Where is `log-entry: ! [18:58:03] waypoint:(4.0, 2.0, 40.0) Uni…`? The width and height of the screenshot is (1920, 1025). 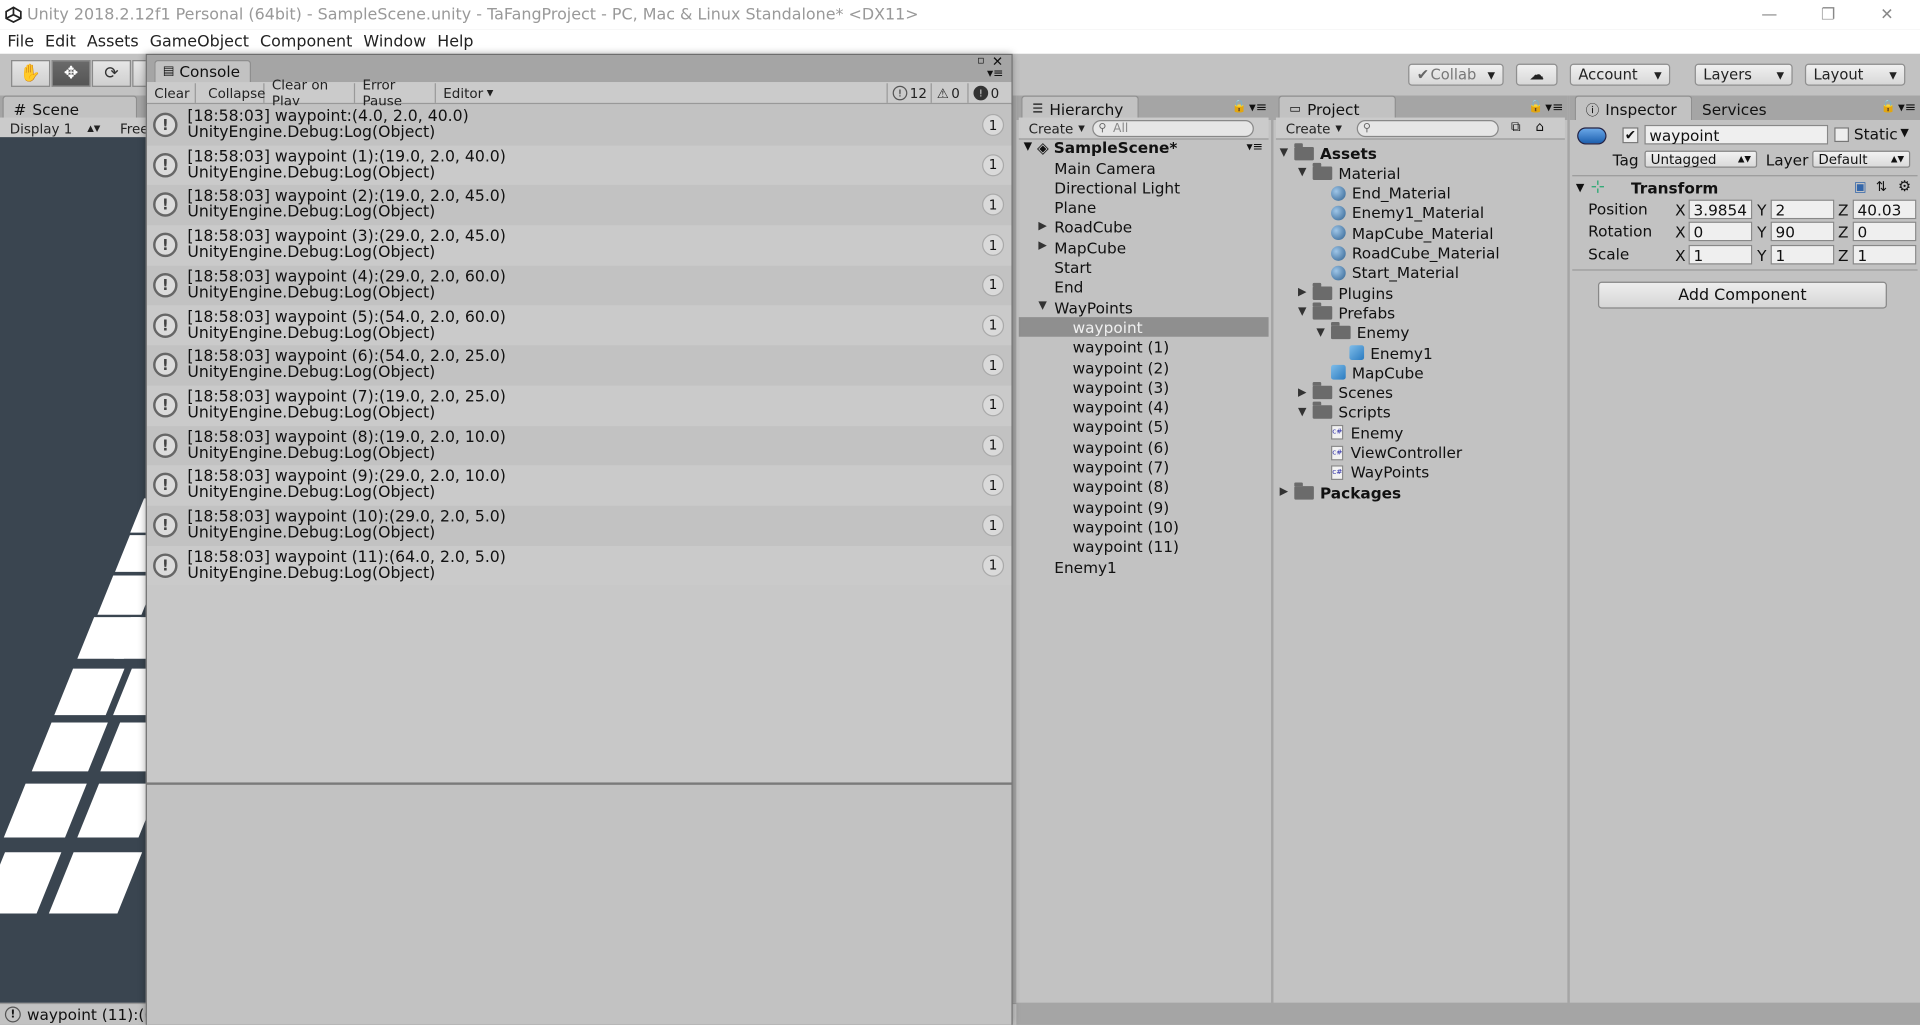
log-entry: ! [18:58:03] waypoint:(4.0, 2.0, 40.0) Uni… is located at coordinates (579, 125).